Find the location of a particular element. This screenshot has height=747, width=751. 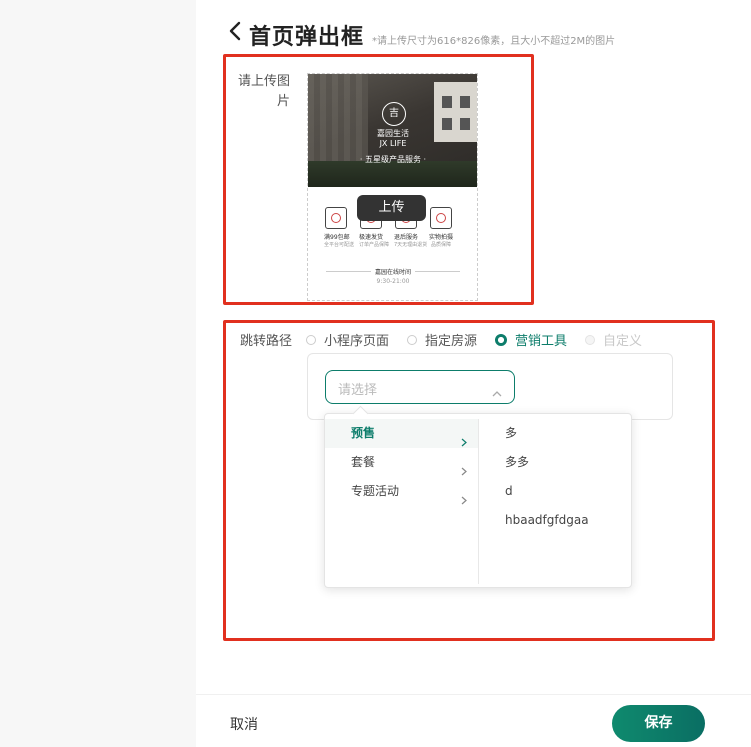

poster-service-item: 满99包邮 全平台可配送 is located at coordinates (339, 227).